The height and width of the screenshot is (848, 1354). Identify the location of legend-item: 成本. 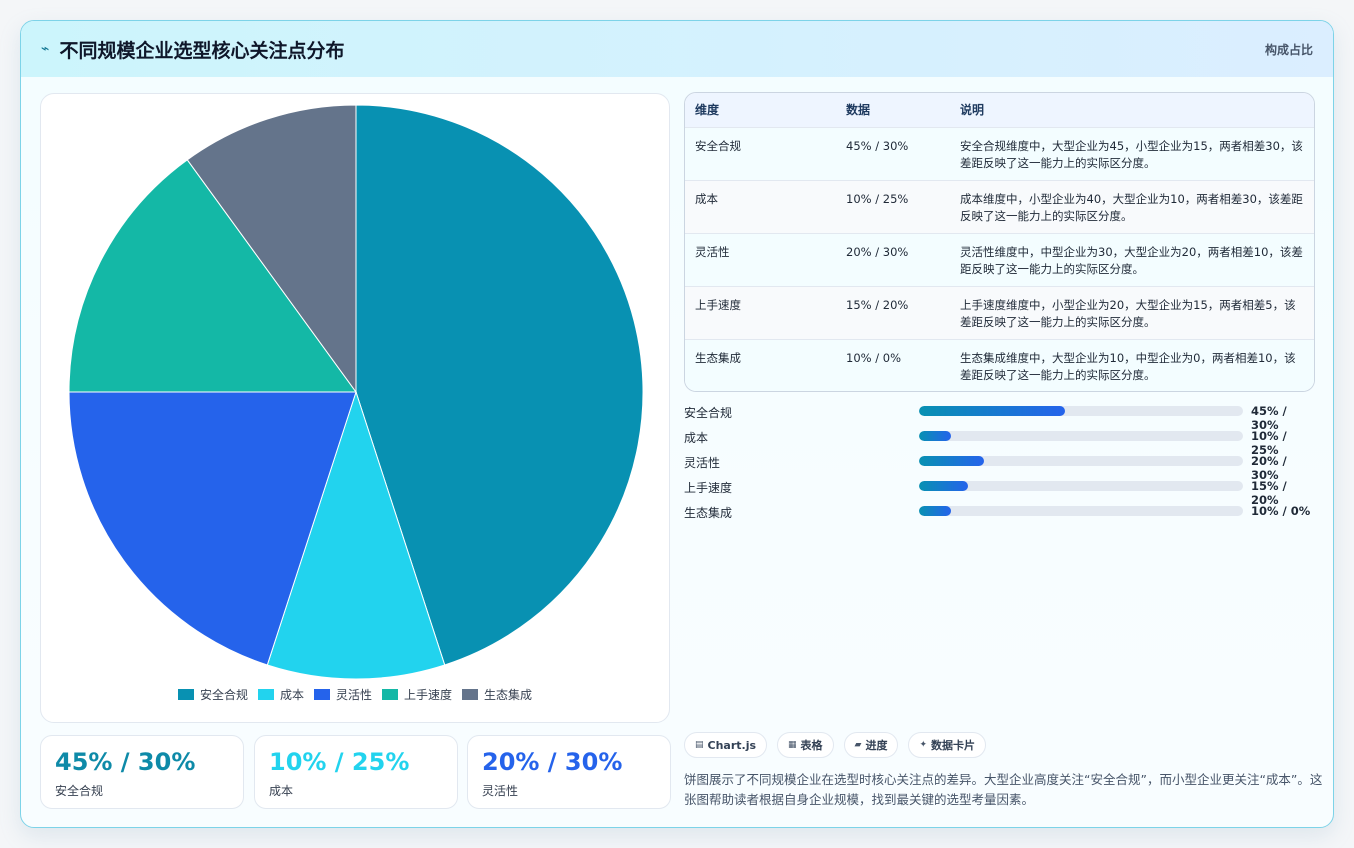
(280, 694).